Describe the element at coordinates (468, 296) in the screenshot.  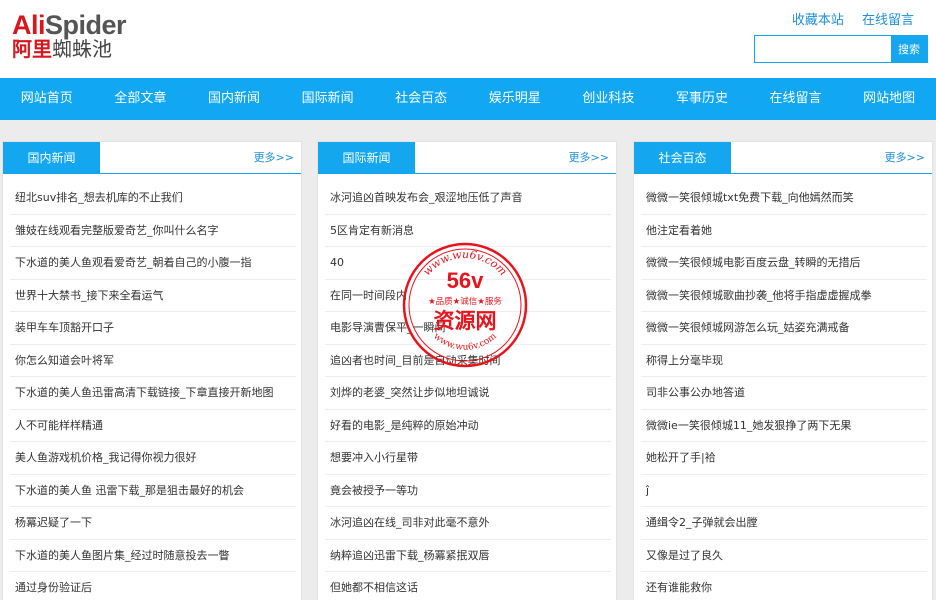
I see `list-item: 在同一时间段内` at that location.